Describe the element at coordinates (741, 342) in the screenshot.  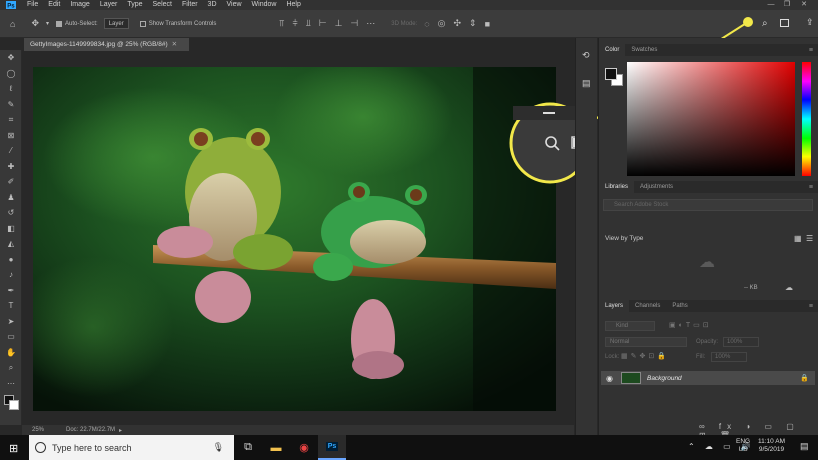
I see `opacity-input: 100%` at that location.